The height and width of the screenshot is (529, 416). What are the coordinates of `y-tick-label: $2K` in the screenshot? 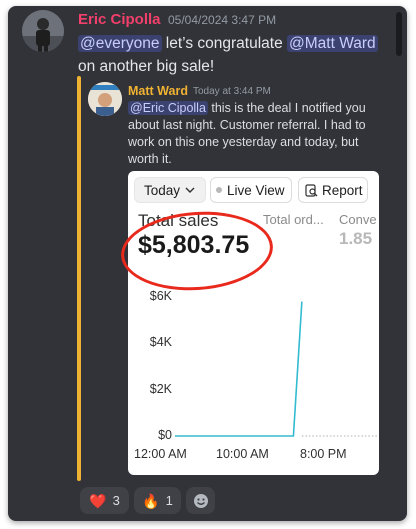 It's located at (160, 388).